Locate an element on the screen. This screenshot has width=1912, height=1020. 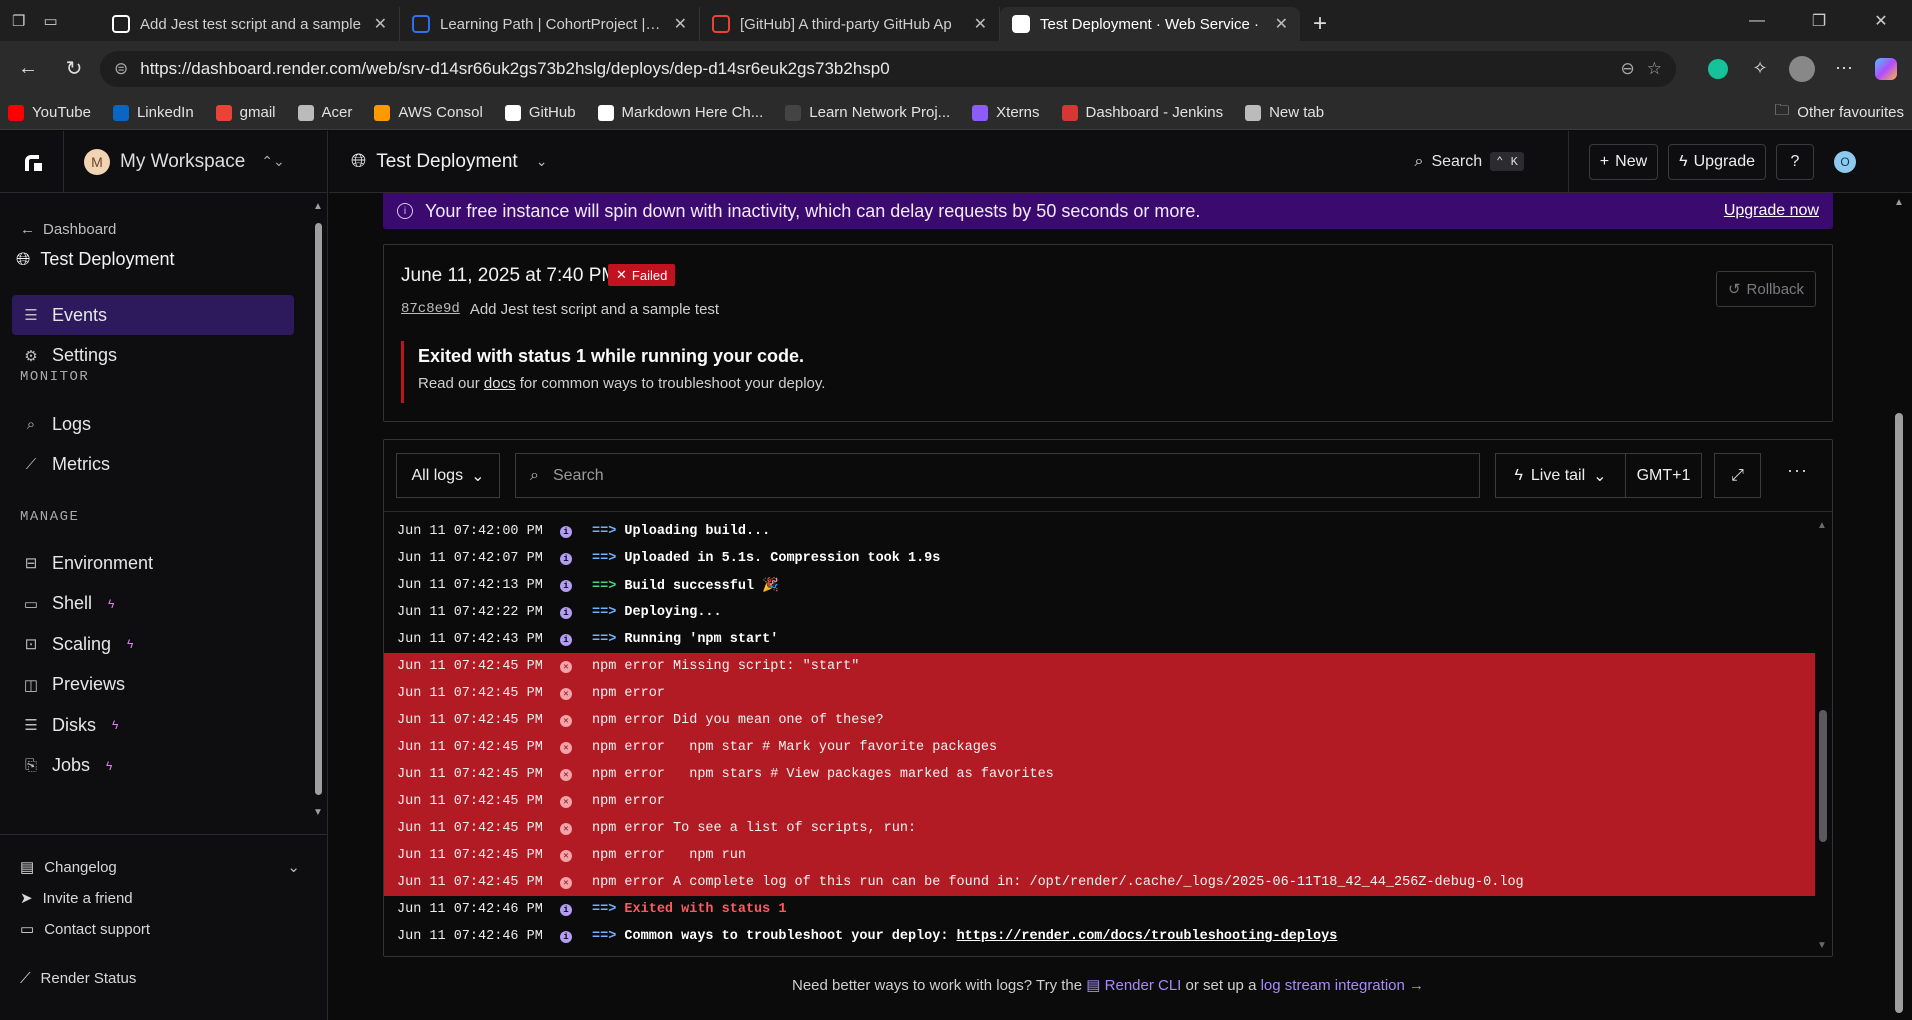
bookmark-item: AWS Consol is located at coordinates (428, 112).